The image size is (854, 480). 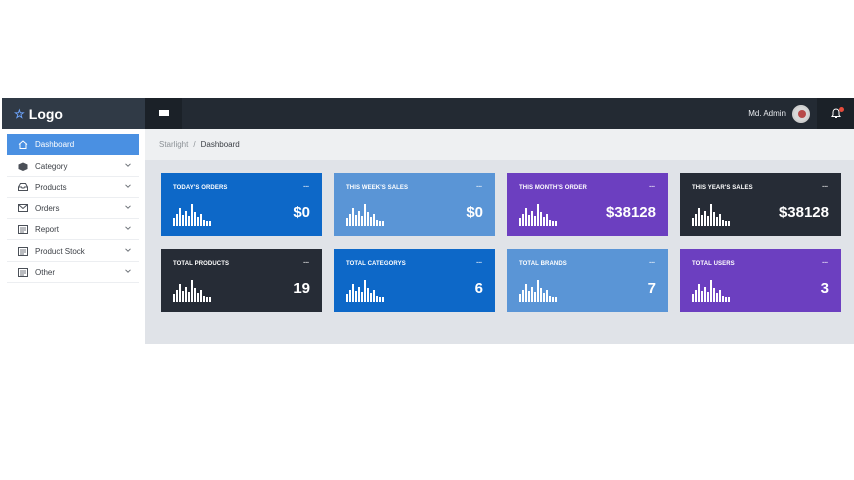 What do you see at coordinates (23, 145) in the screenshot?
I see `home-icon` at bounding box center [23, 145].